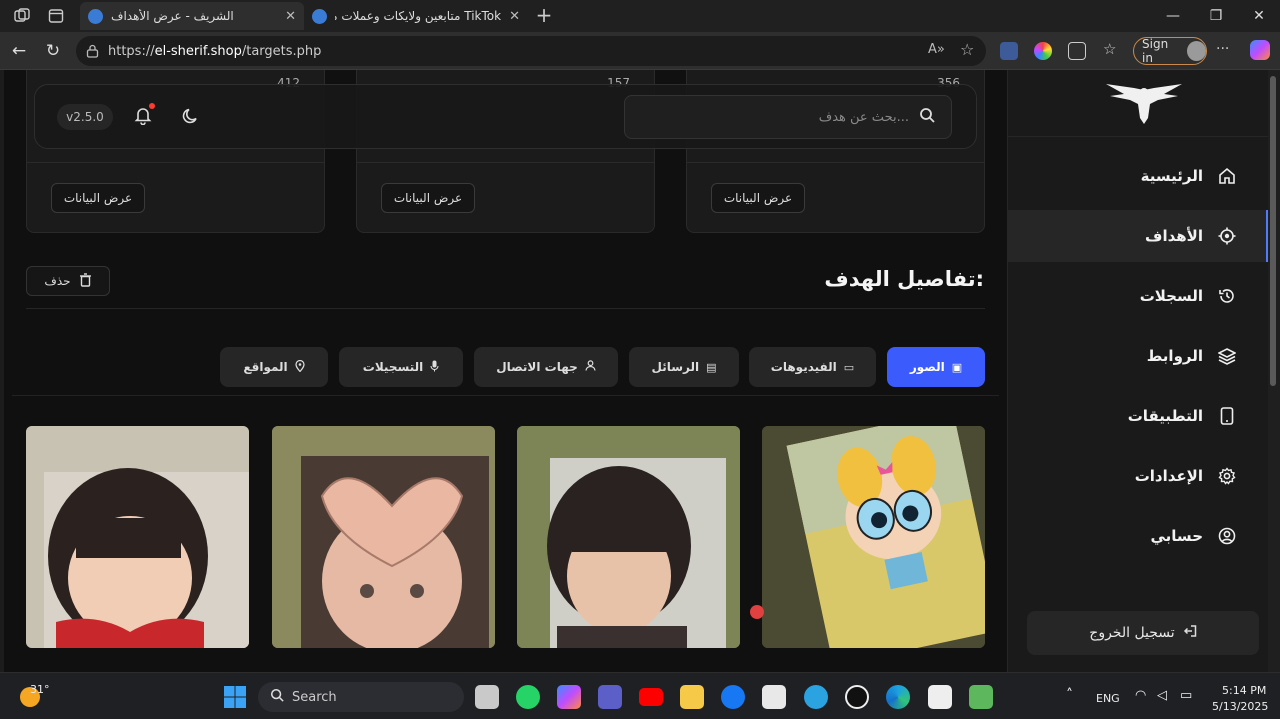 The width and height of the screenshot is (1280, 719). I want to click on back-icon: ←, so click(19, 51).